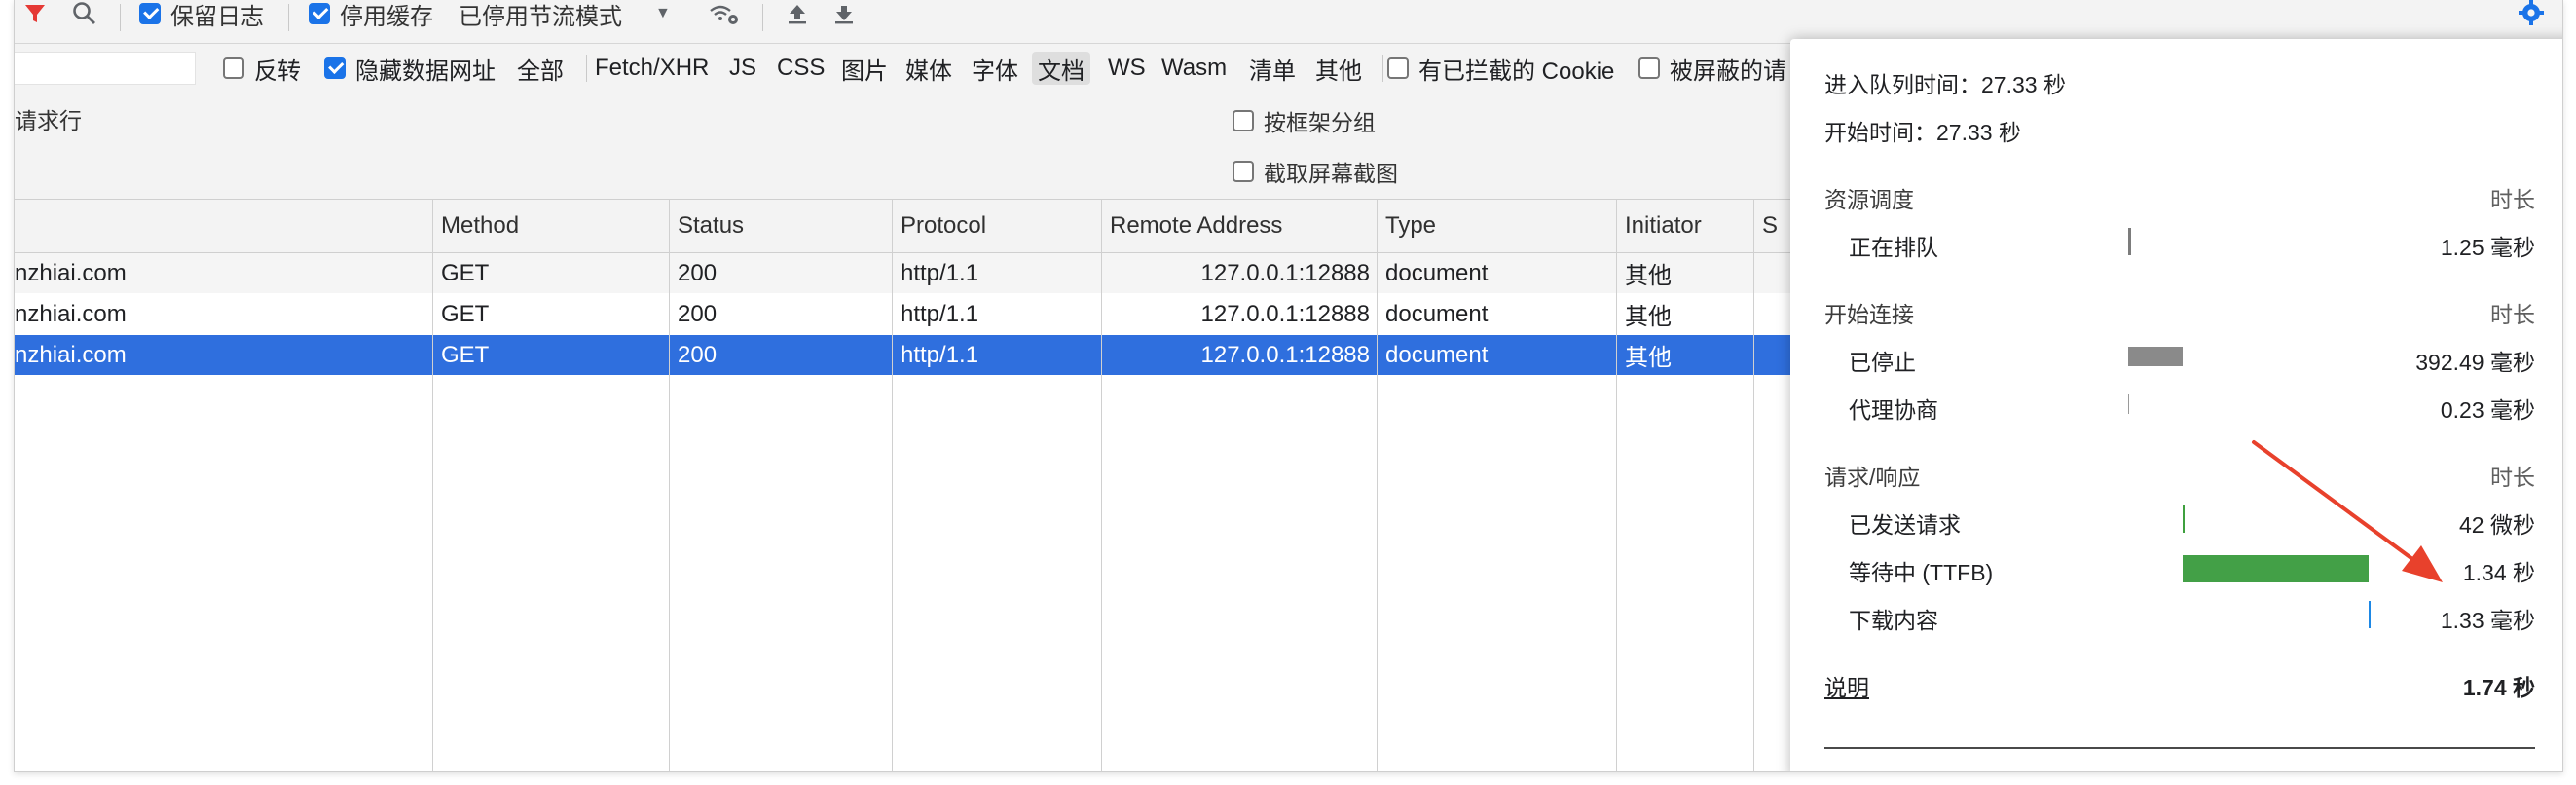 This screenshot has height=785, width=2576. I want to click on group-by-frame-checkbox: 按框架分组, so click(1304, 120).